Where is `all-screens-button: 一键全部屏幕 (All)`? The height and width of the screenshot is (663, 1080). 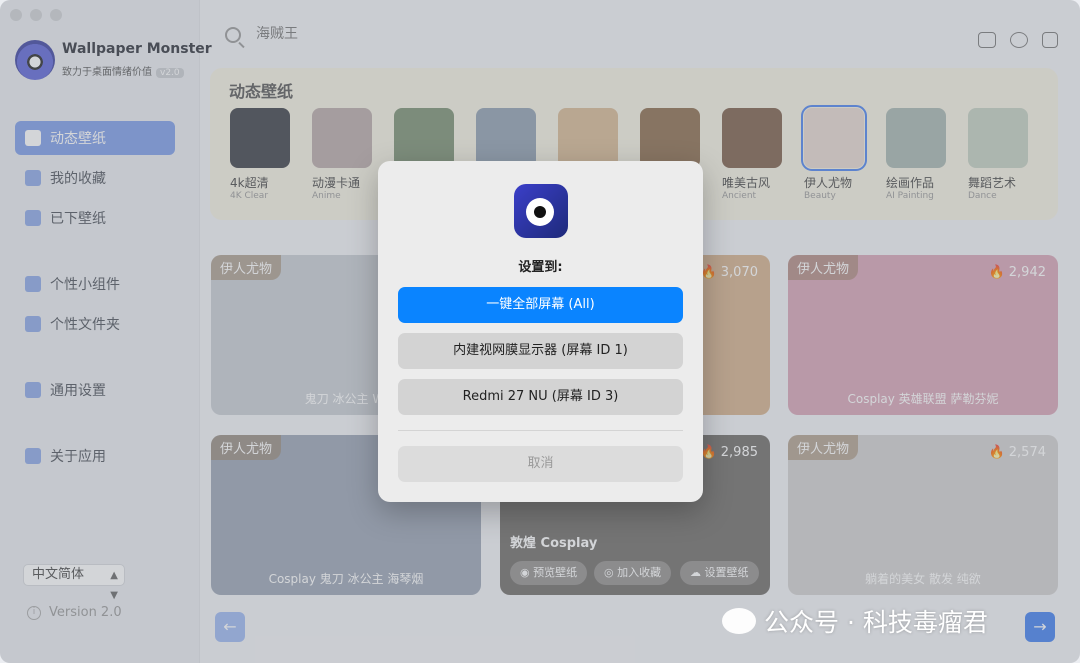
all-screens-button: 一键全部屏幕 (All) is located at coordinates (540, 305).